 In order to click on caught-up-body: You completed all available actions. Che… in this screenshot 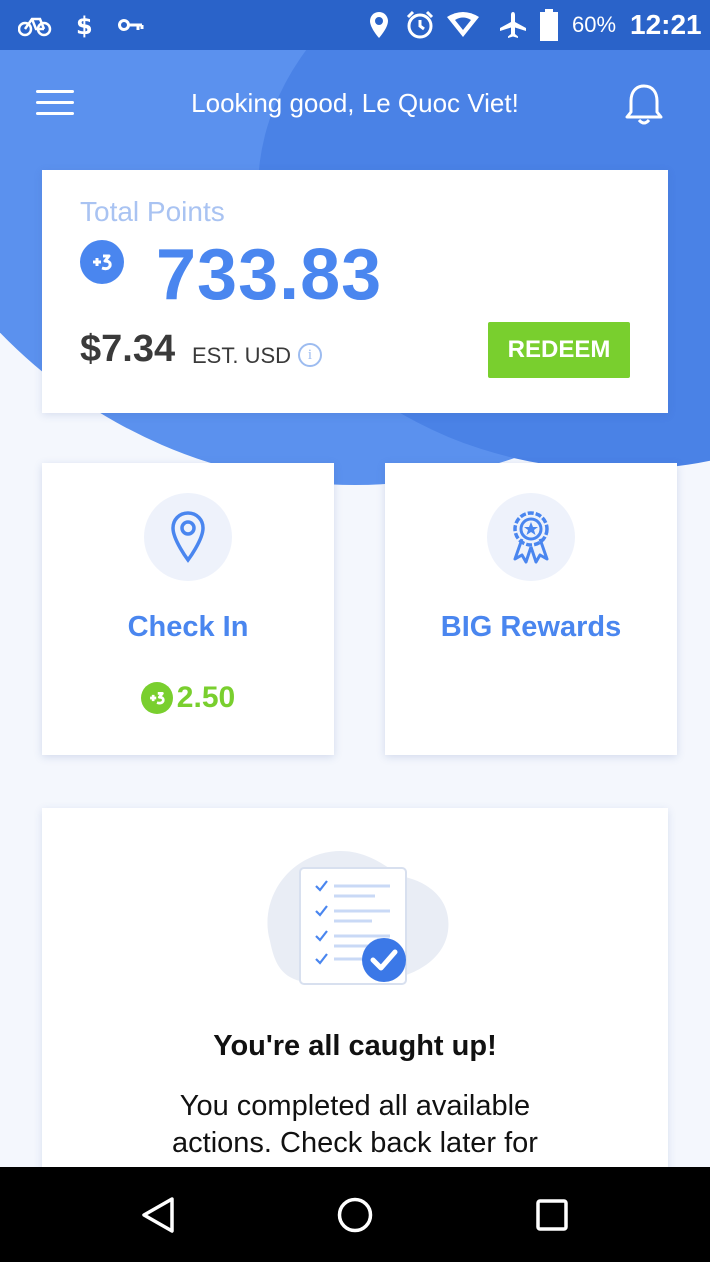, I will do `click(355, 1124)`.